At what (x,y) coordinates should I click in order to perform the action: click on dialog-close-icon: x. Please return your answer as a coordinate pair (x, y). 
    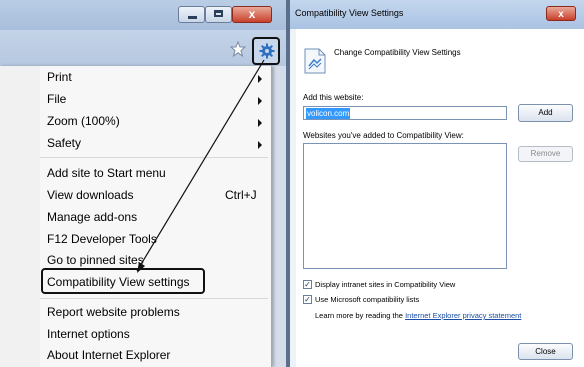
    Looking at the image, I should click on (561, 13).